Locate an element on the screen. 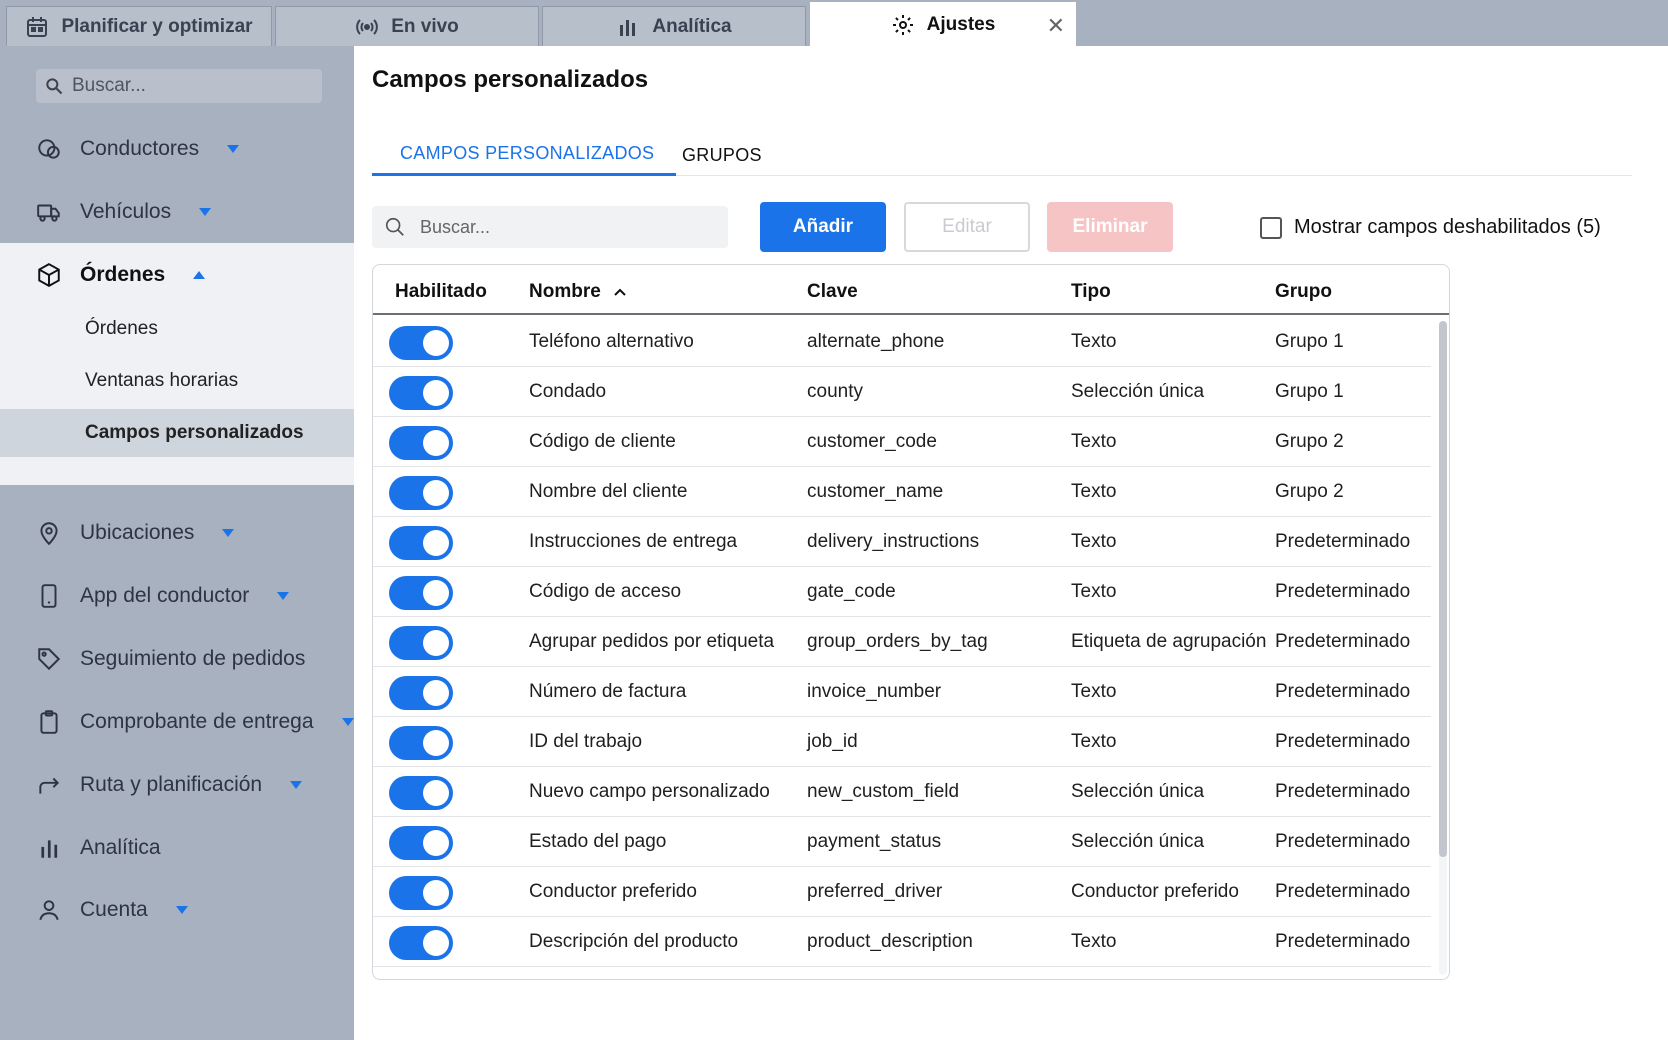  header-label: Tipo is located at coordinates (1091, 291).